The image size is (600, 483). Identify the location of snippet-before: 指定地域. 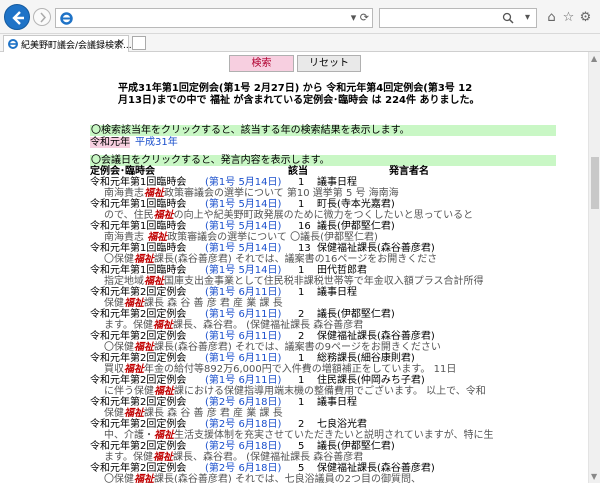
(124, 281).